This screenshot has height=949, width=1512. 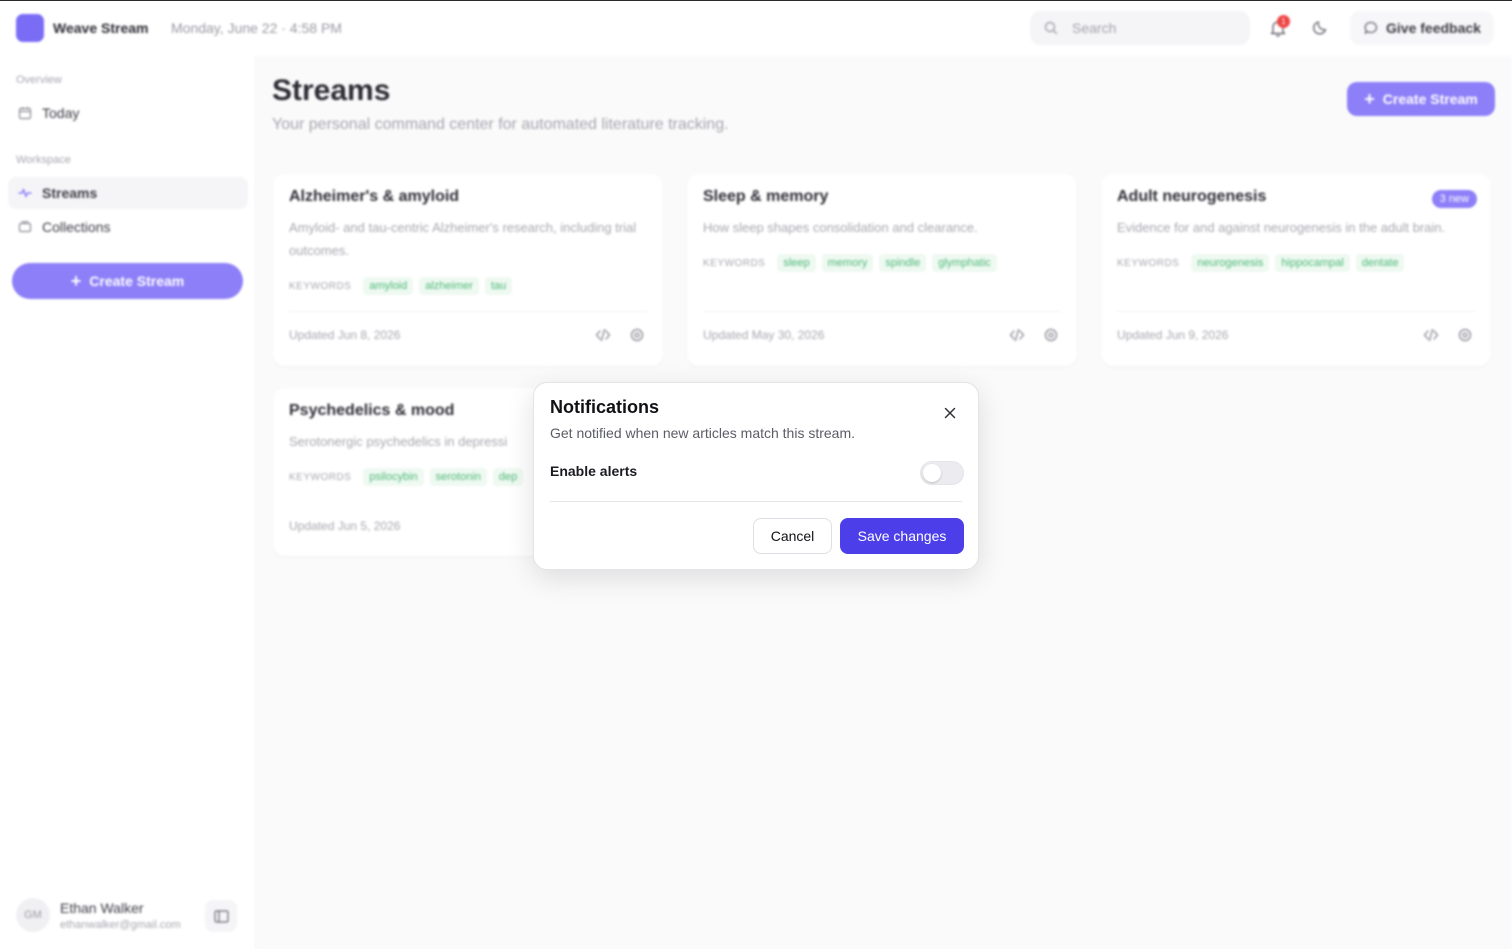 I want to click on keyword-tag: dep, so click(x=508, y=477).